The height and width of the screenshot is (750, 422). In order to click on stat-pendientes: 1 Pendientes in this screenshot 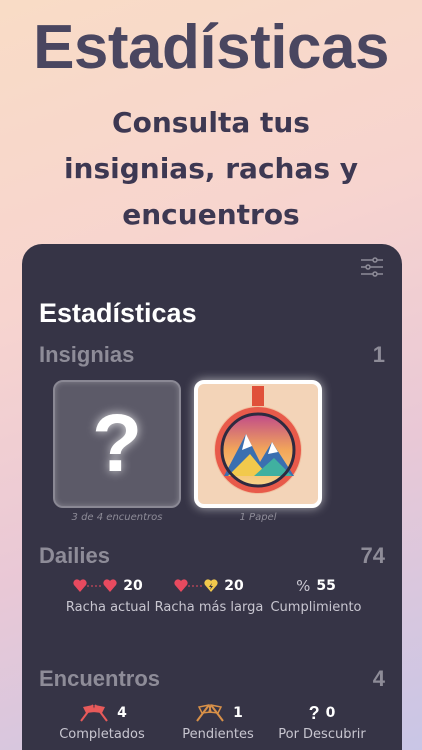, I will do `click(218, 722)`.